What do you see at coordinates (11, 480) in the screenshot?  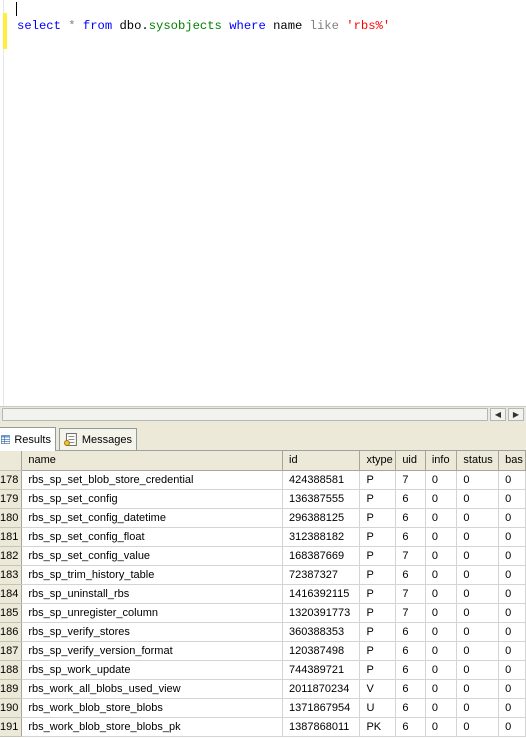 I see `row-number: 178` at bounding box center [11, 480].